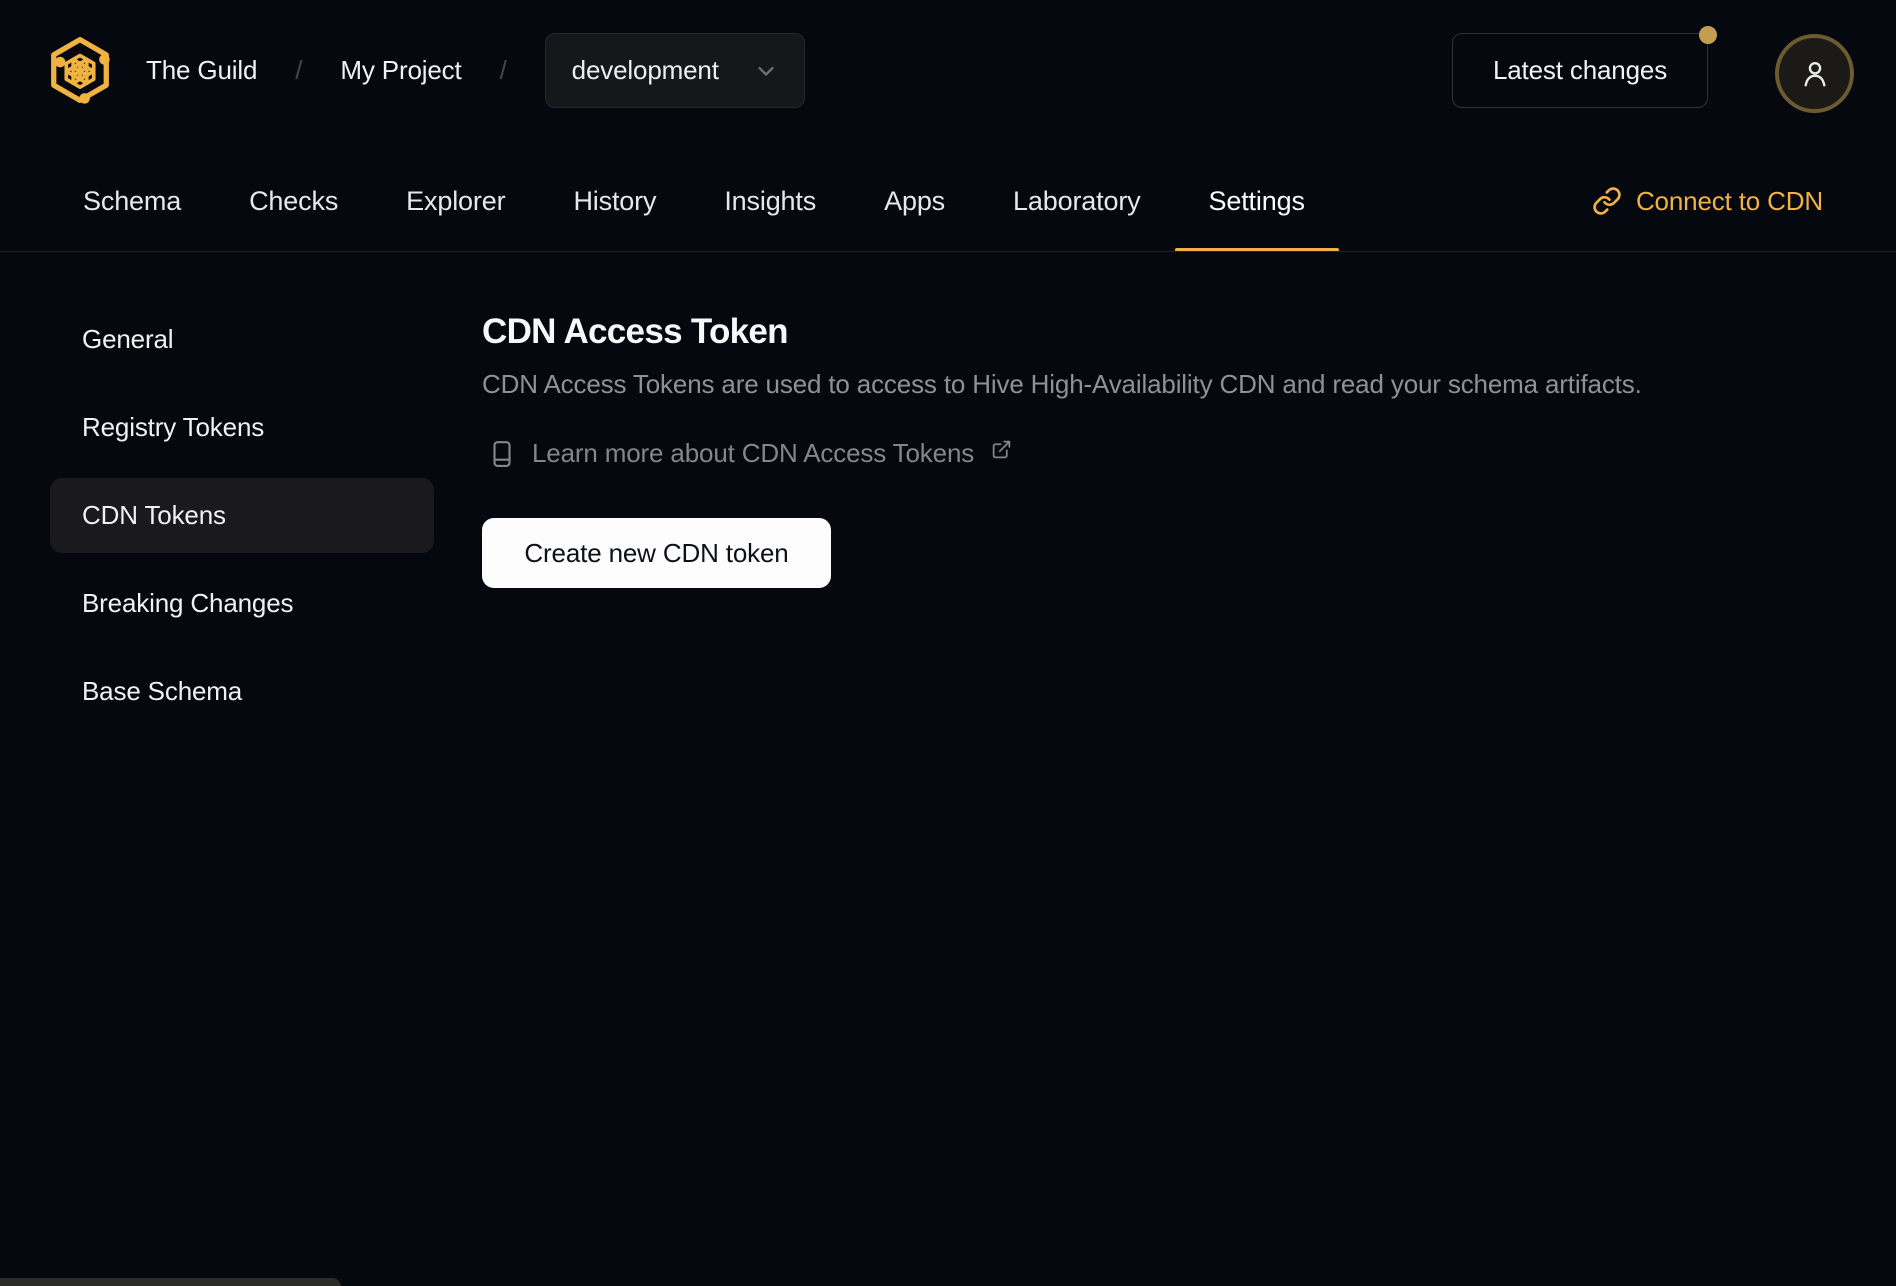  I want to click on tab-label: Apps, so click(915, 200).